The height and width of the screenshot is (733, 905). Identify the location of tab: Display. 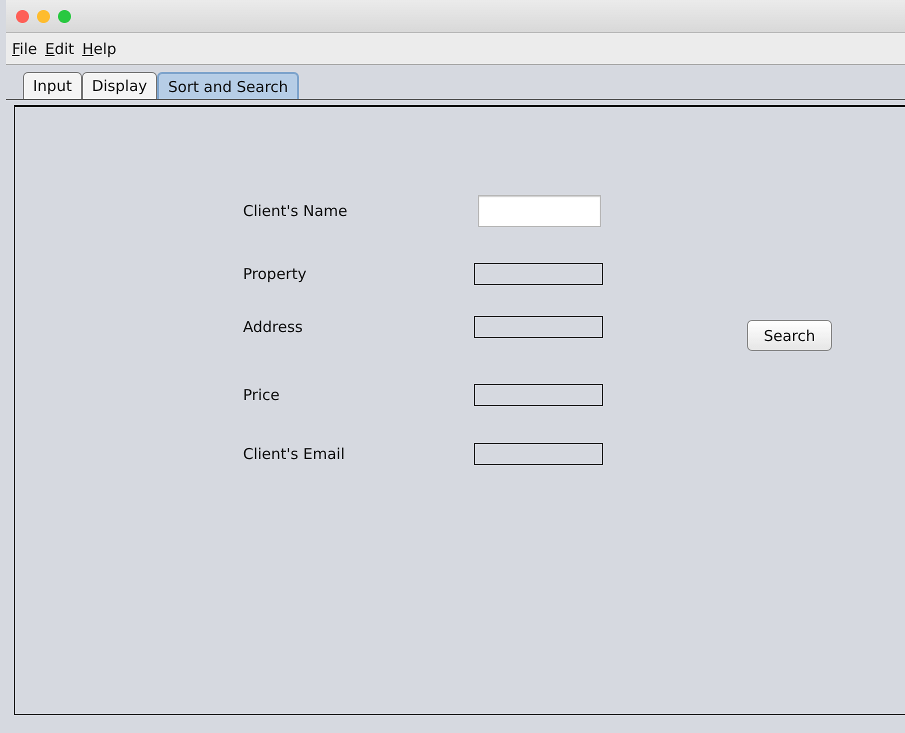
(120, 85).